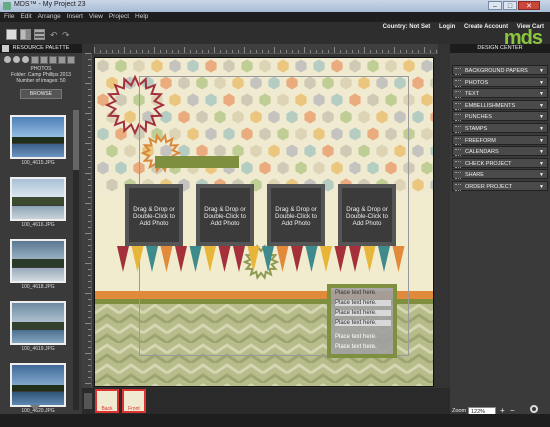 The image size is (550, 427). Describe the element at coordinates (500, 104) in the screenshot. I see `design-center-item-embellishments: EMBELLISHMENTS ▼` at that location.